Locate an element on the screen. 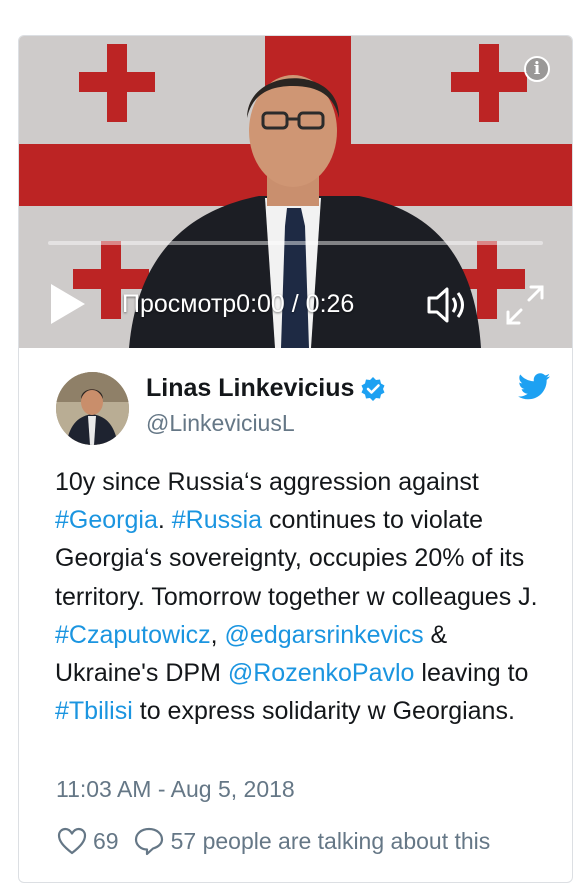 This screenshot has height=886, width=587. tweet-link: #Georgia is located at coordinates (106, 520).